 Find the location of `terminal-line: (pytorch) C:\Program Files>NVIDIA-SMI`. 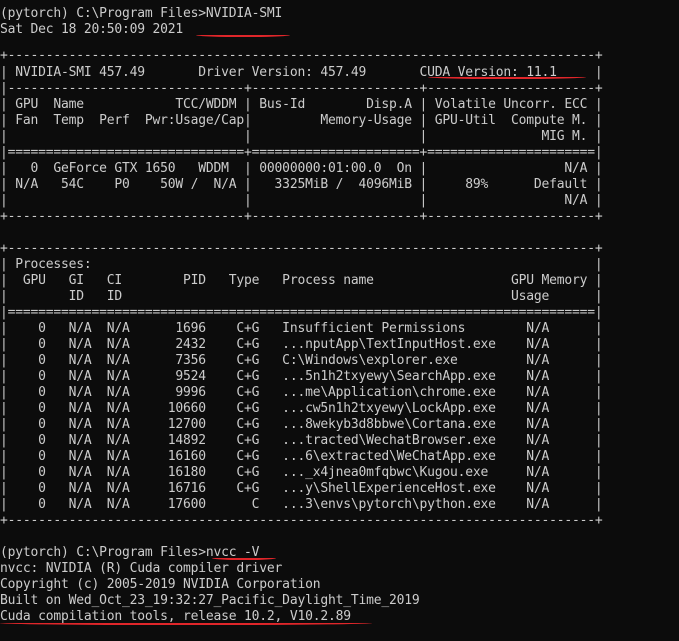

terminal-line: (pytorch) C:\Program Files>NVIDIA-SMI is located at coordinates (141, 13).